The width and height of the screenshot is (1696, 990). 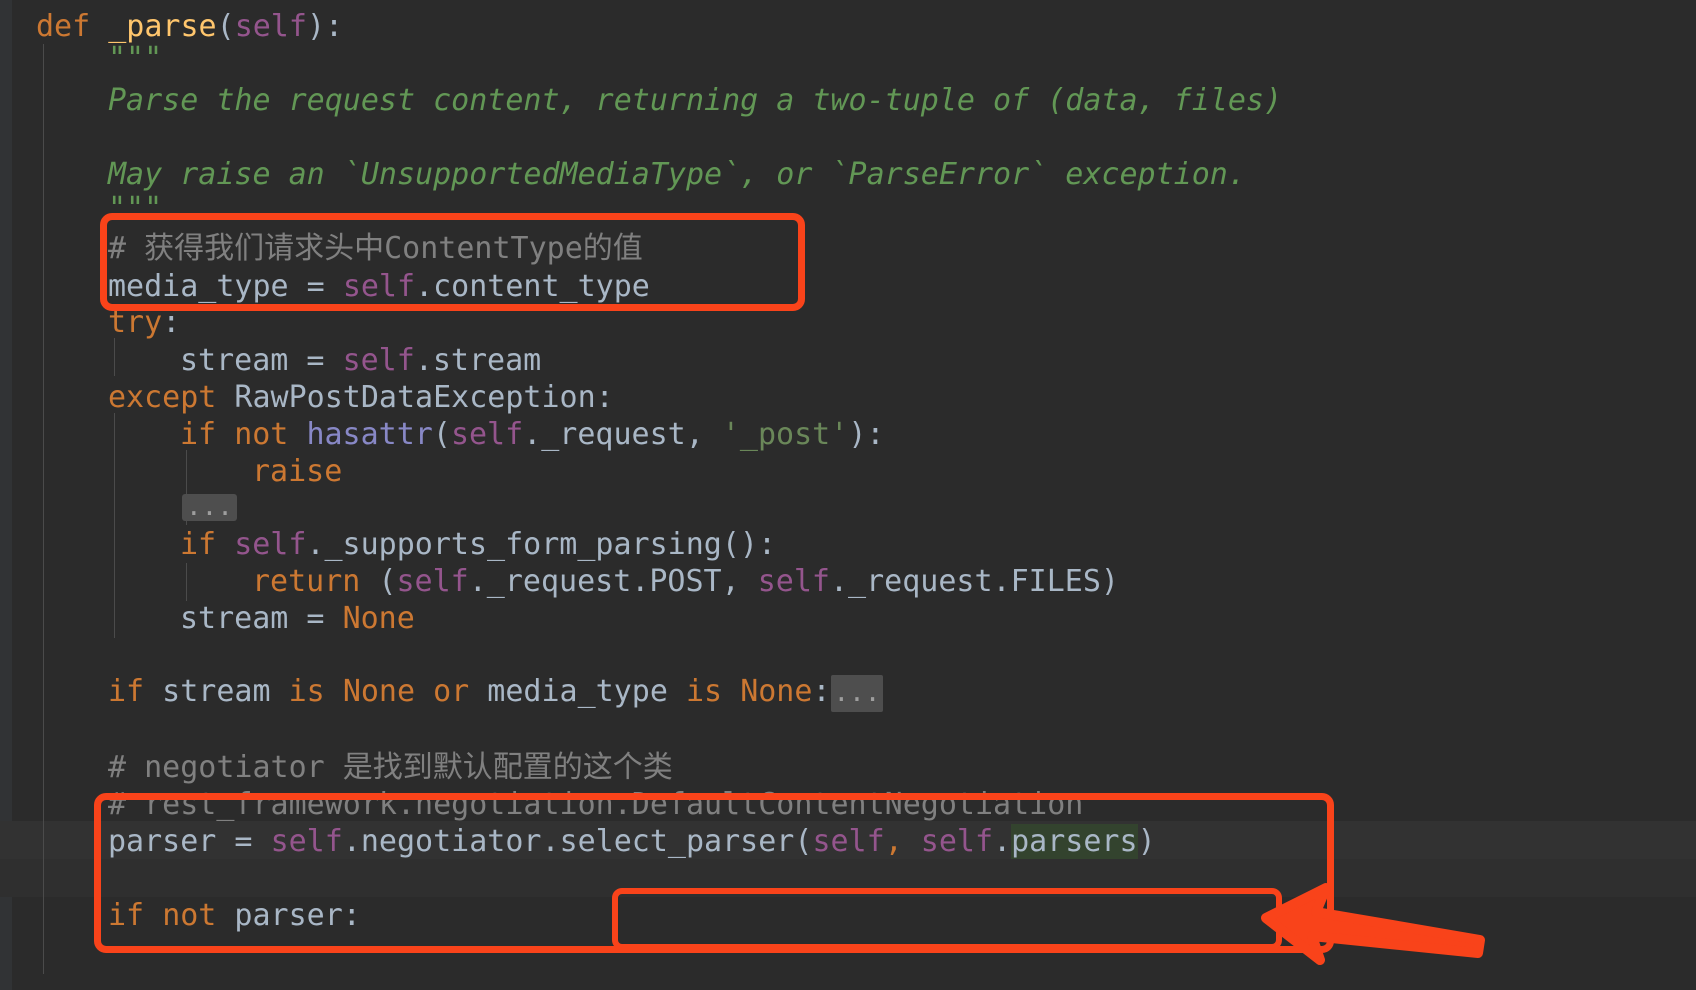 What do you see at coordinates (776, 691) in the screenshot?
I see `token-keyword-none-3: None` at bounding box center [776, 691].